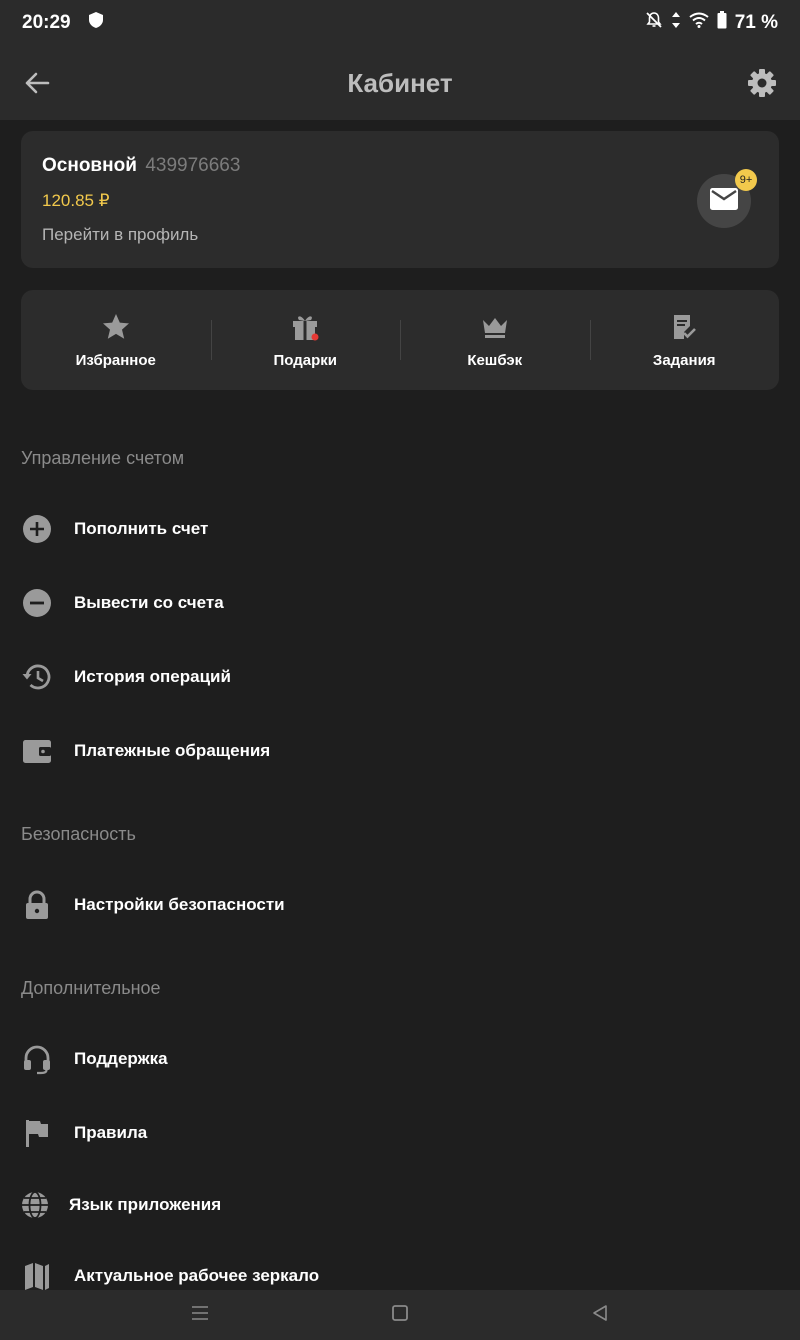 Image resolution: width=800 pixels, height=1340 pixels. I want to click on plus-circle-icon, so click(37, 529).